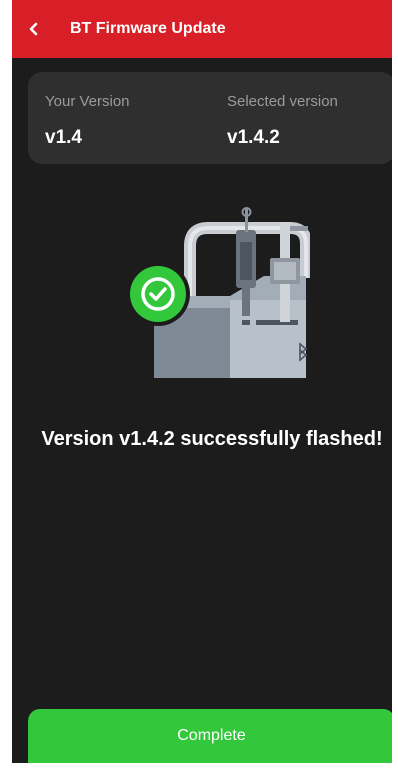 The image size is (398, 769). Describe the element at coordinates (212, 439) in the screenshot. I see `success-message: Version v1.4.2 successfully flashed!` at that location.